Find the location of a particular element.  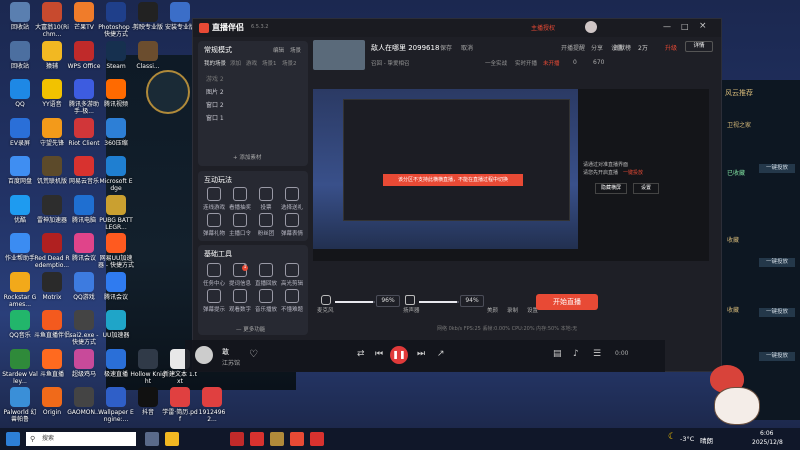

mic-volume-slider is located at coordinates (355, 302).